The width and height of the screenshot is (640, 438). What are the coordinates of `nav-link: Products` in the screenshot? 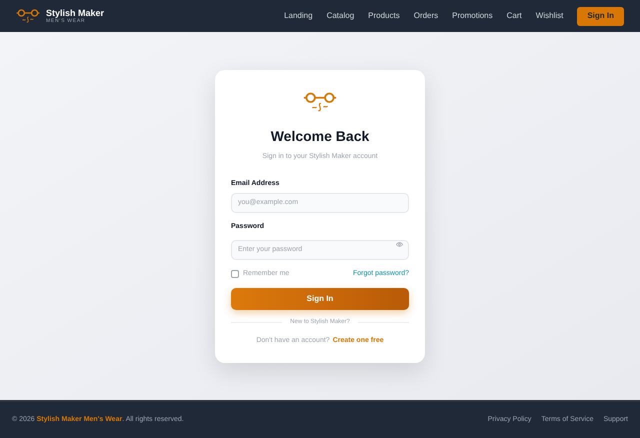 It's located at (384, 16).